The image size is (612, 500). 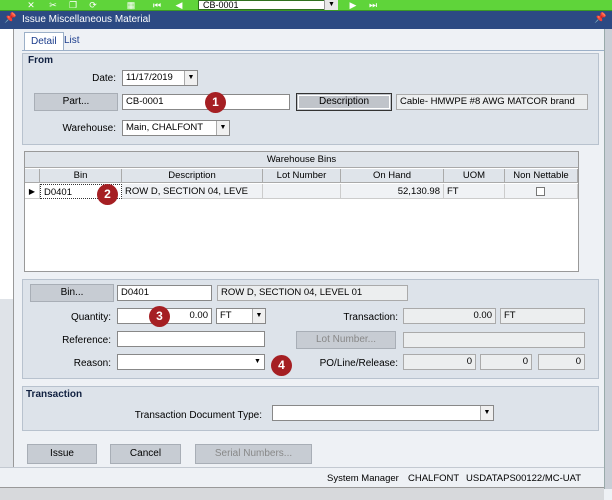 What do you see at coordinates (561, 362) in the screenshot?
I see `release-field: 0` at bounding box center [561, 362].